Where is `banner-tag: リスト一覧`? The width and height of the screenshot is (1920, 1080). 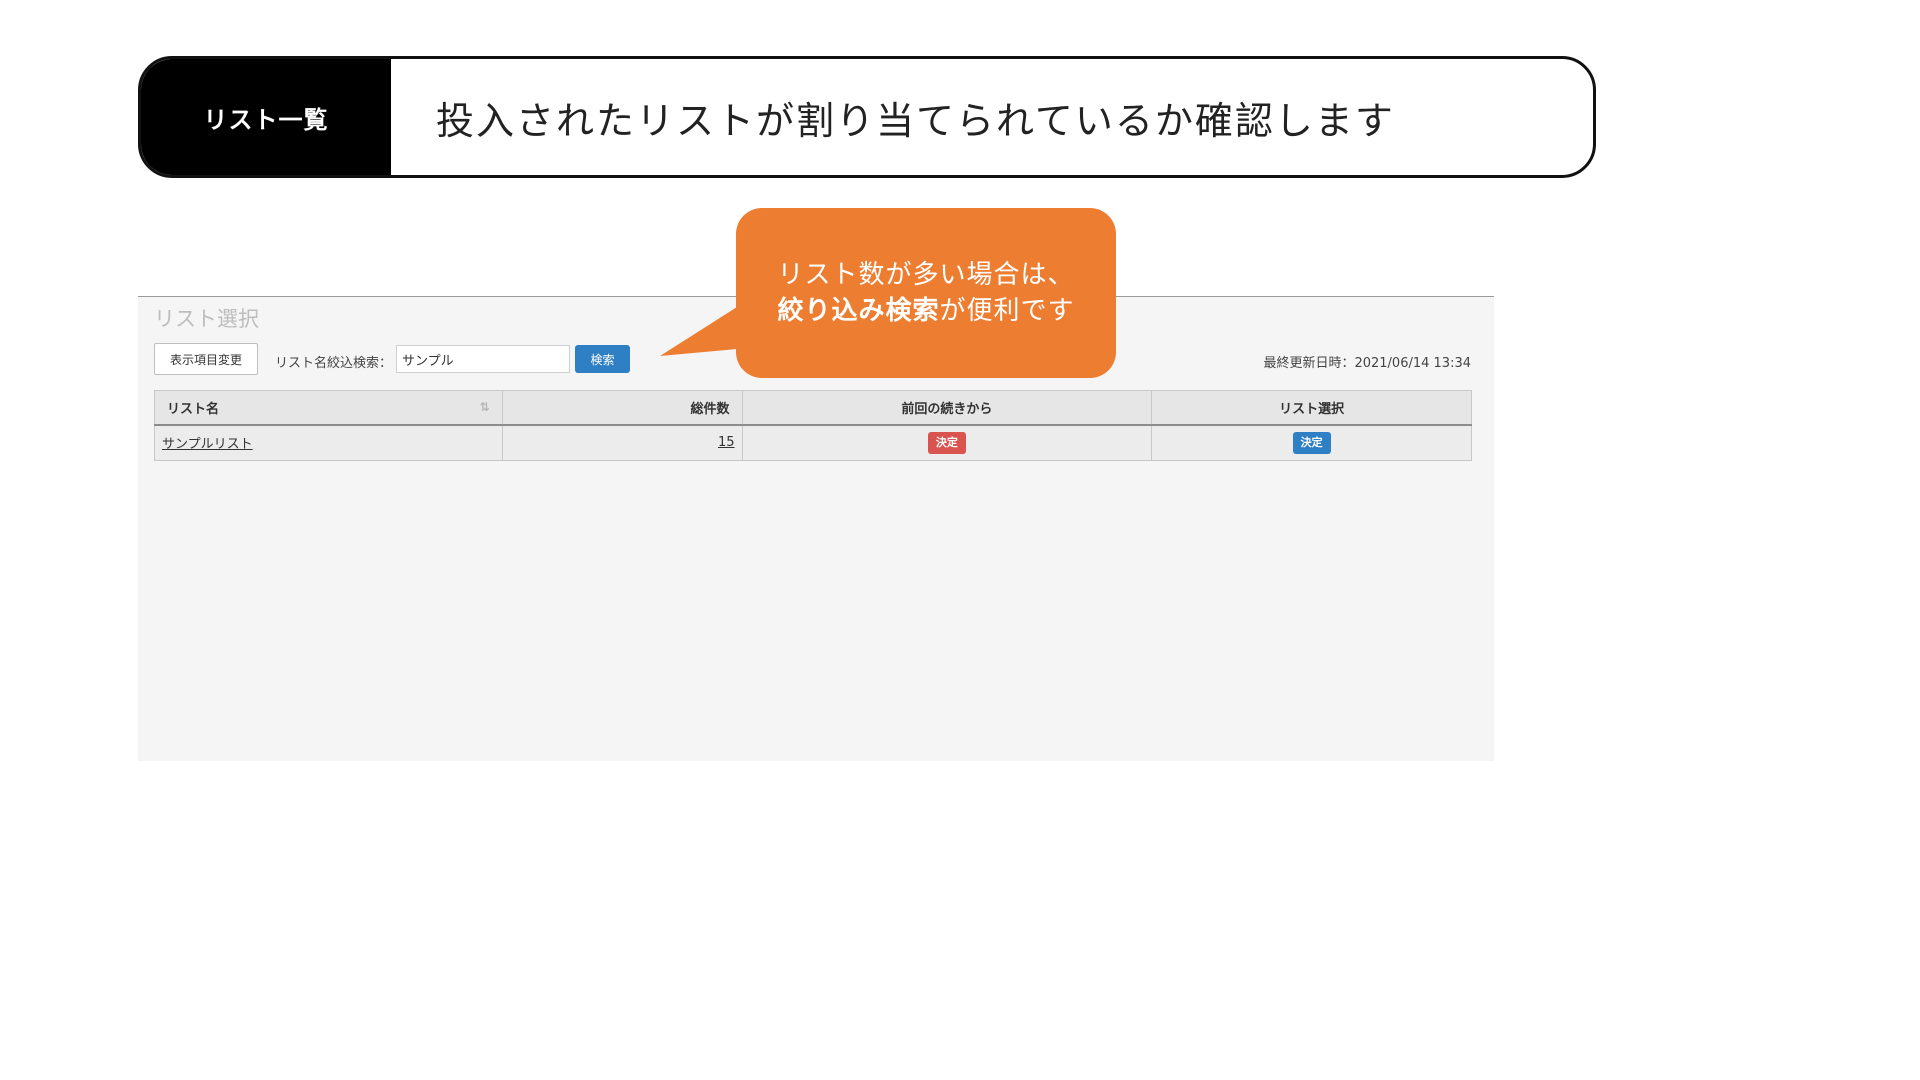 banner-tag: リスト一覧 is located at coordinates (266, 117).